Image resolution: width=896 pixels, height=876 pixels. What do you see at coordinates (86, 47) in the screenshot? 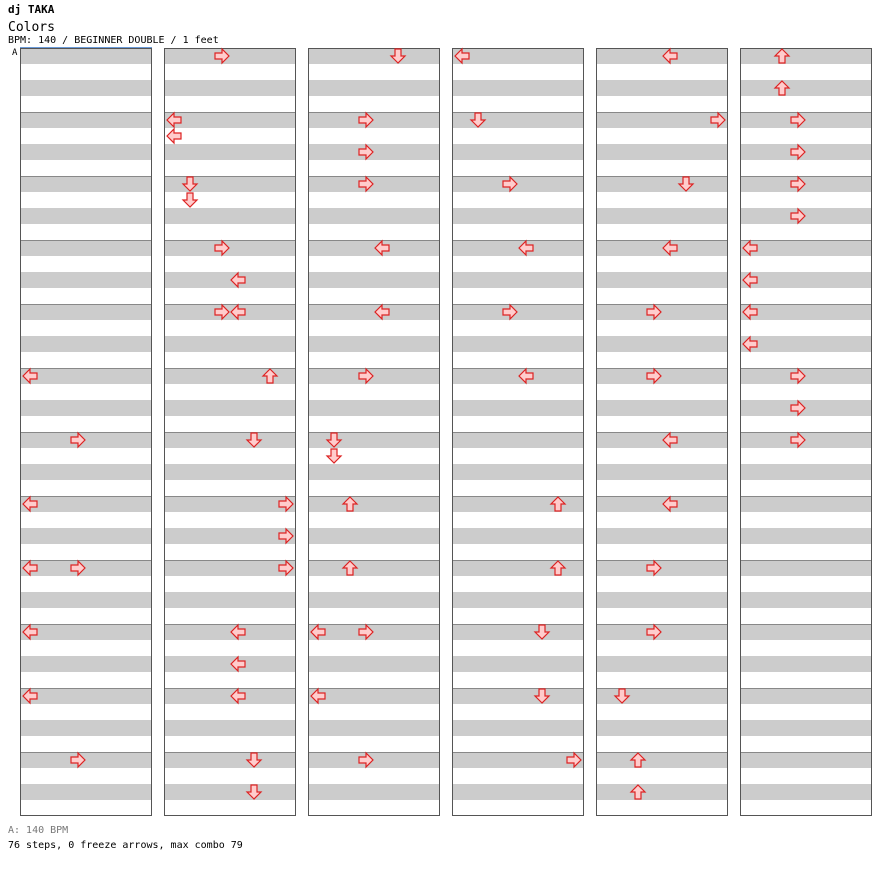
I see `bpm-line` at bounding box center [86, 47].